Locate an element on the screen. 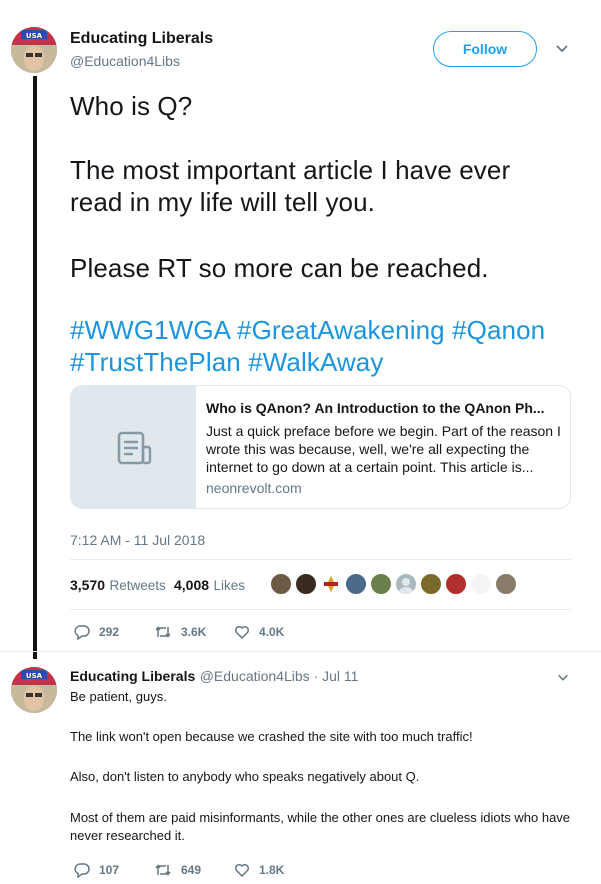 This screenshot has width=601, height=884. hashtag-link: #GreatAwakening is located at coordinates (341, 330).